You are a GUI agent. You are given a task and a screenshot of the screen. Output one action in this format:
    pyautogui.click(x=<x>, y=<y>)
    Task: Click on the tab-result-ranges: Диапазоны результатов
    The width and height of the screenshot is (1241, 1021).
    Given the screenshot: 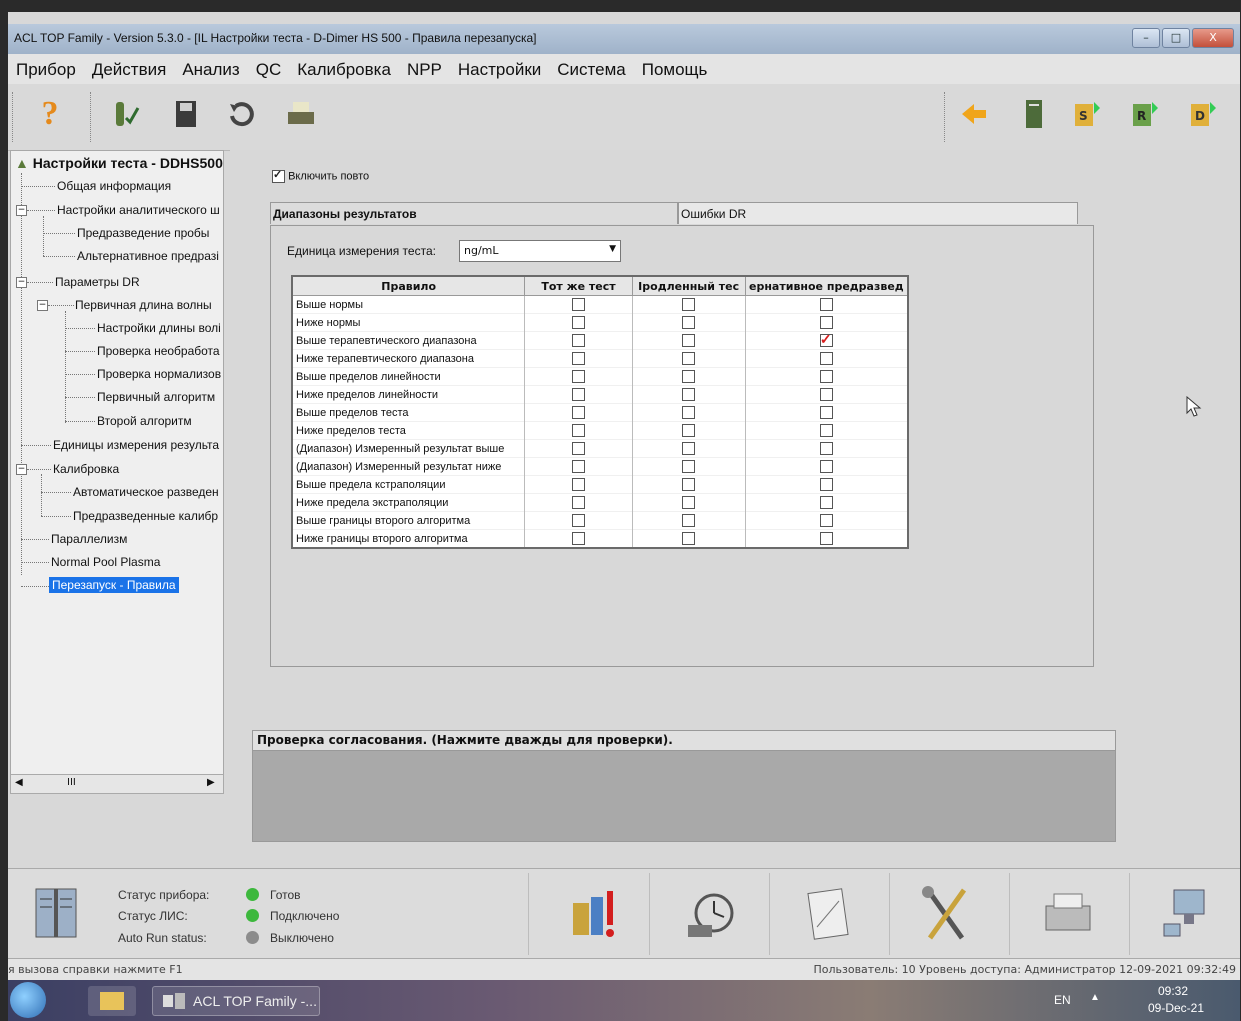 What is the action you would take?
    pyautogui.click(x=474, y=213)
    